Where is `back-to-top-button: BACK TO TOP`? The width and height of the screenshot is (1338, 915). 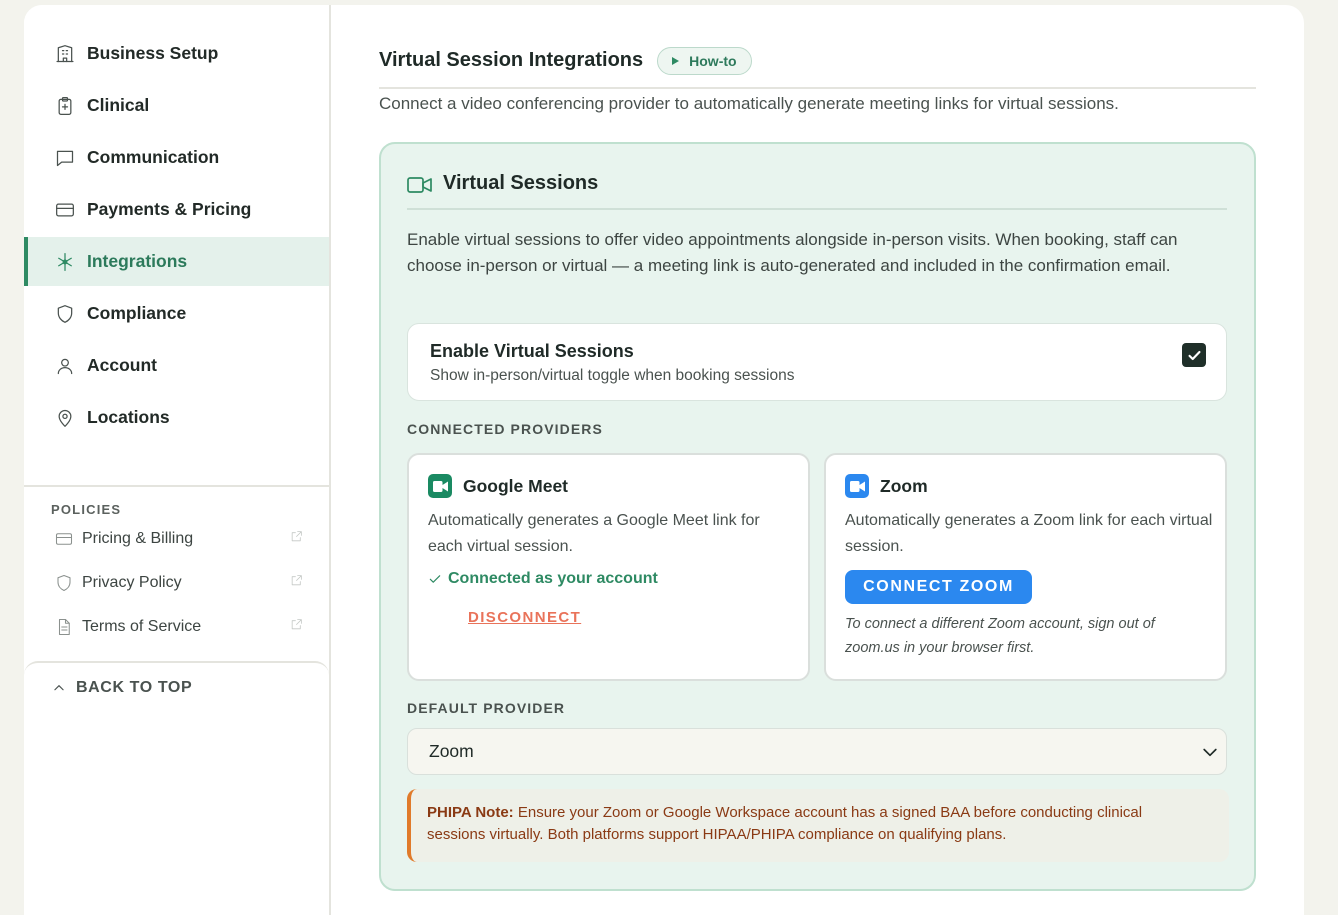 back-to-top-button: BACK TO TOP is located at coordinates (176, 687).